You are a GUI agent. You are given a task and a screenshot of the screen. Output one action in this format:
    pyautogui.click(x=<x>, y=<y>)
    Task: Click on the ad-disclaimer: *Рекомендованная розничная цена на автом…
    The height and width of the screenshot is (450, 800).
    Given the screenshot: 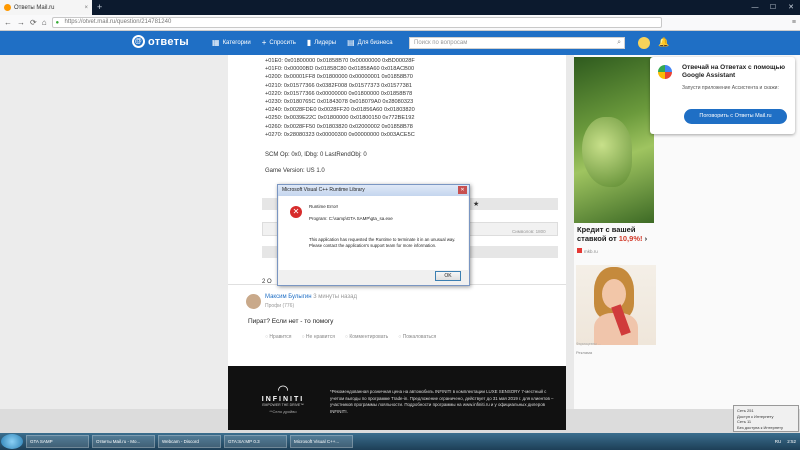 What is the action you would take?
    pyautogui.click(x=442, y=401)
    